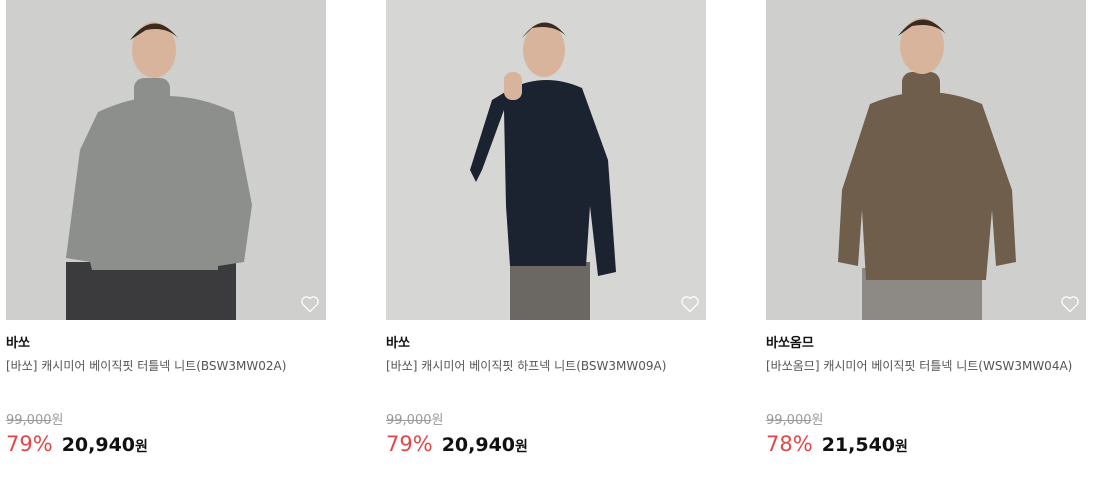  I want to click on sale-price: 21,540, so click(858, 445).